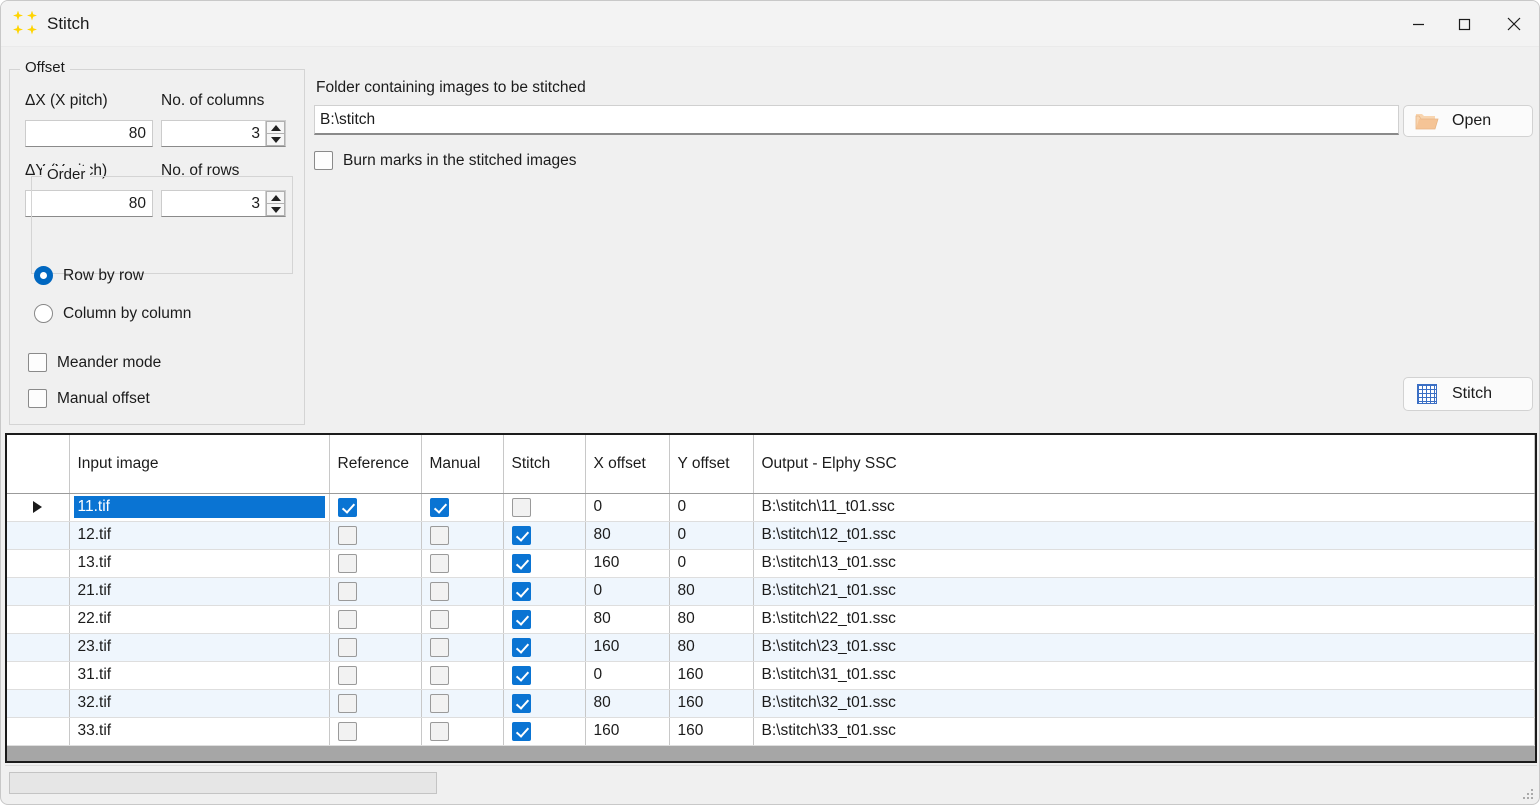  I want to click on columns-stepper: 3, so click(223, 133).